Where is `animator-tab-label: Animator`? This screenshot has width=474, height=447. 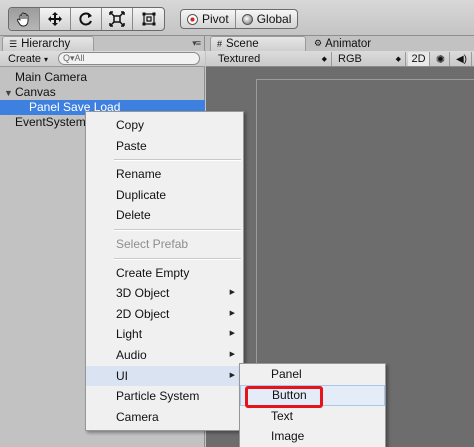
animator-tab-label: Animator is located at coordinates (348, 43).